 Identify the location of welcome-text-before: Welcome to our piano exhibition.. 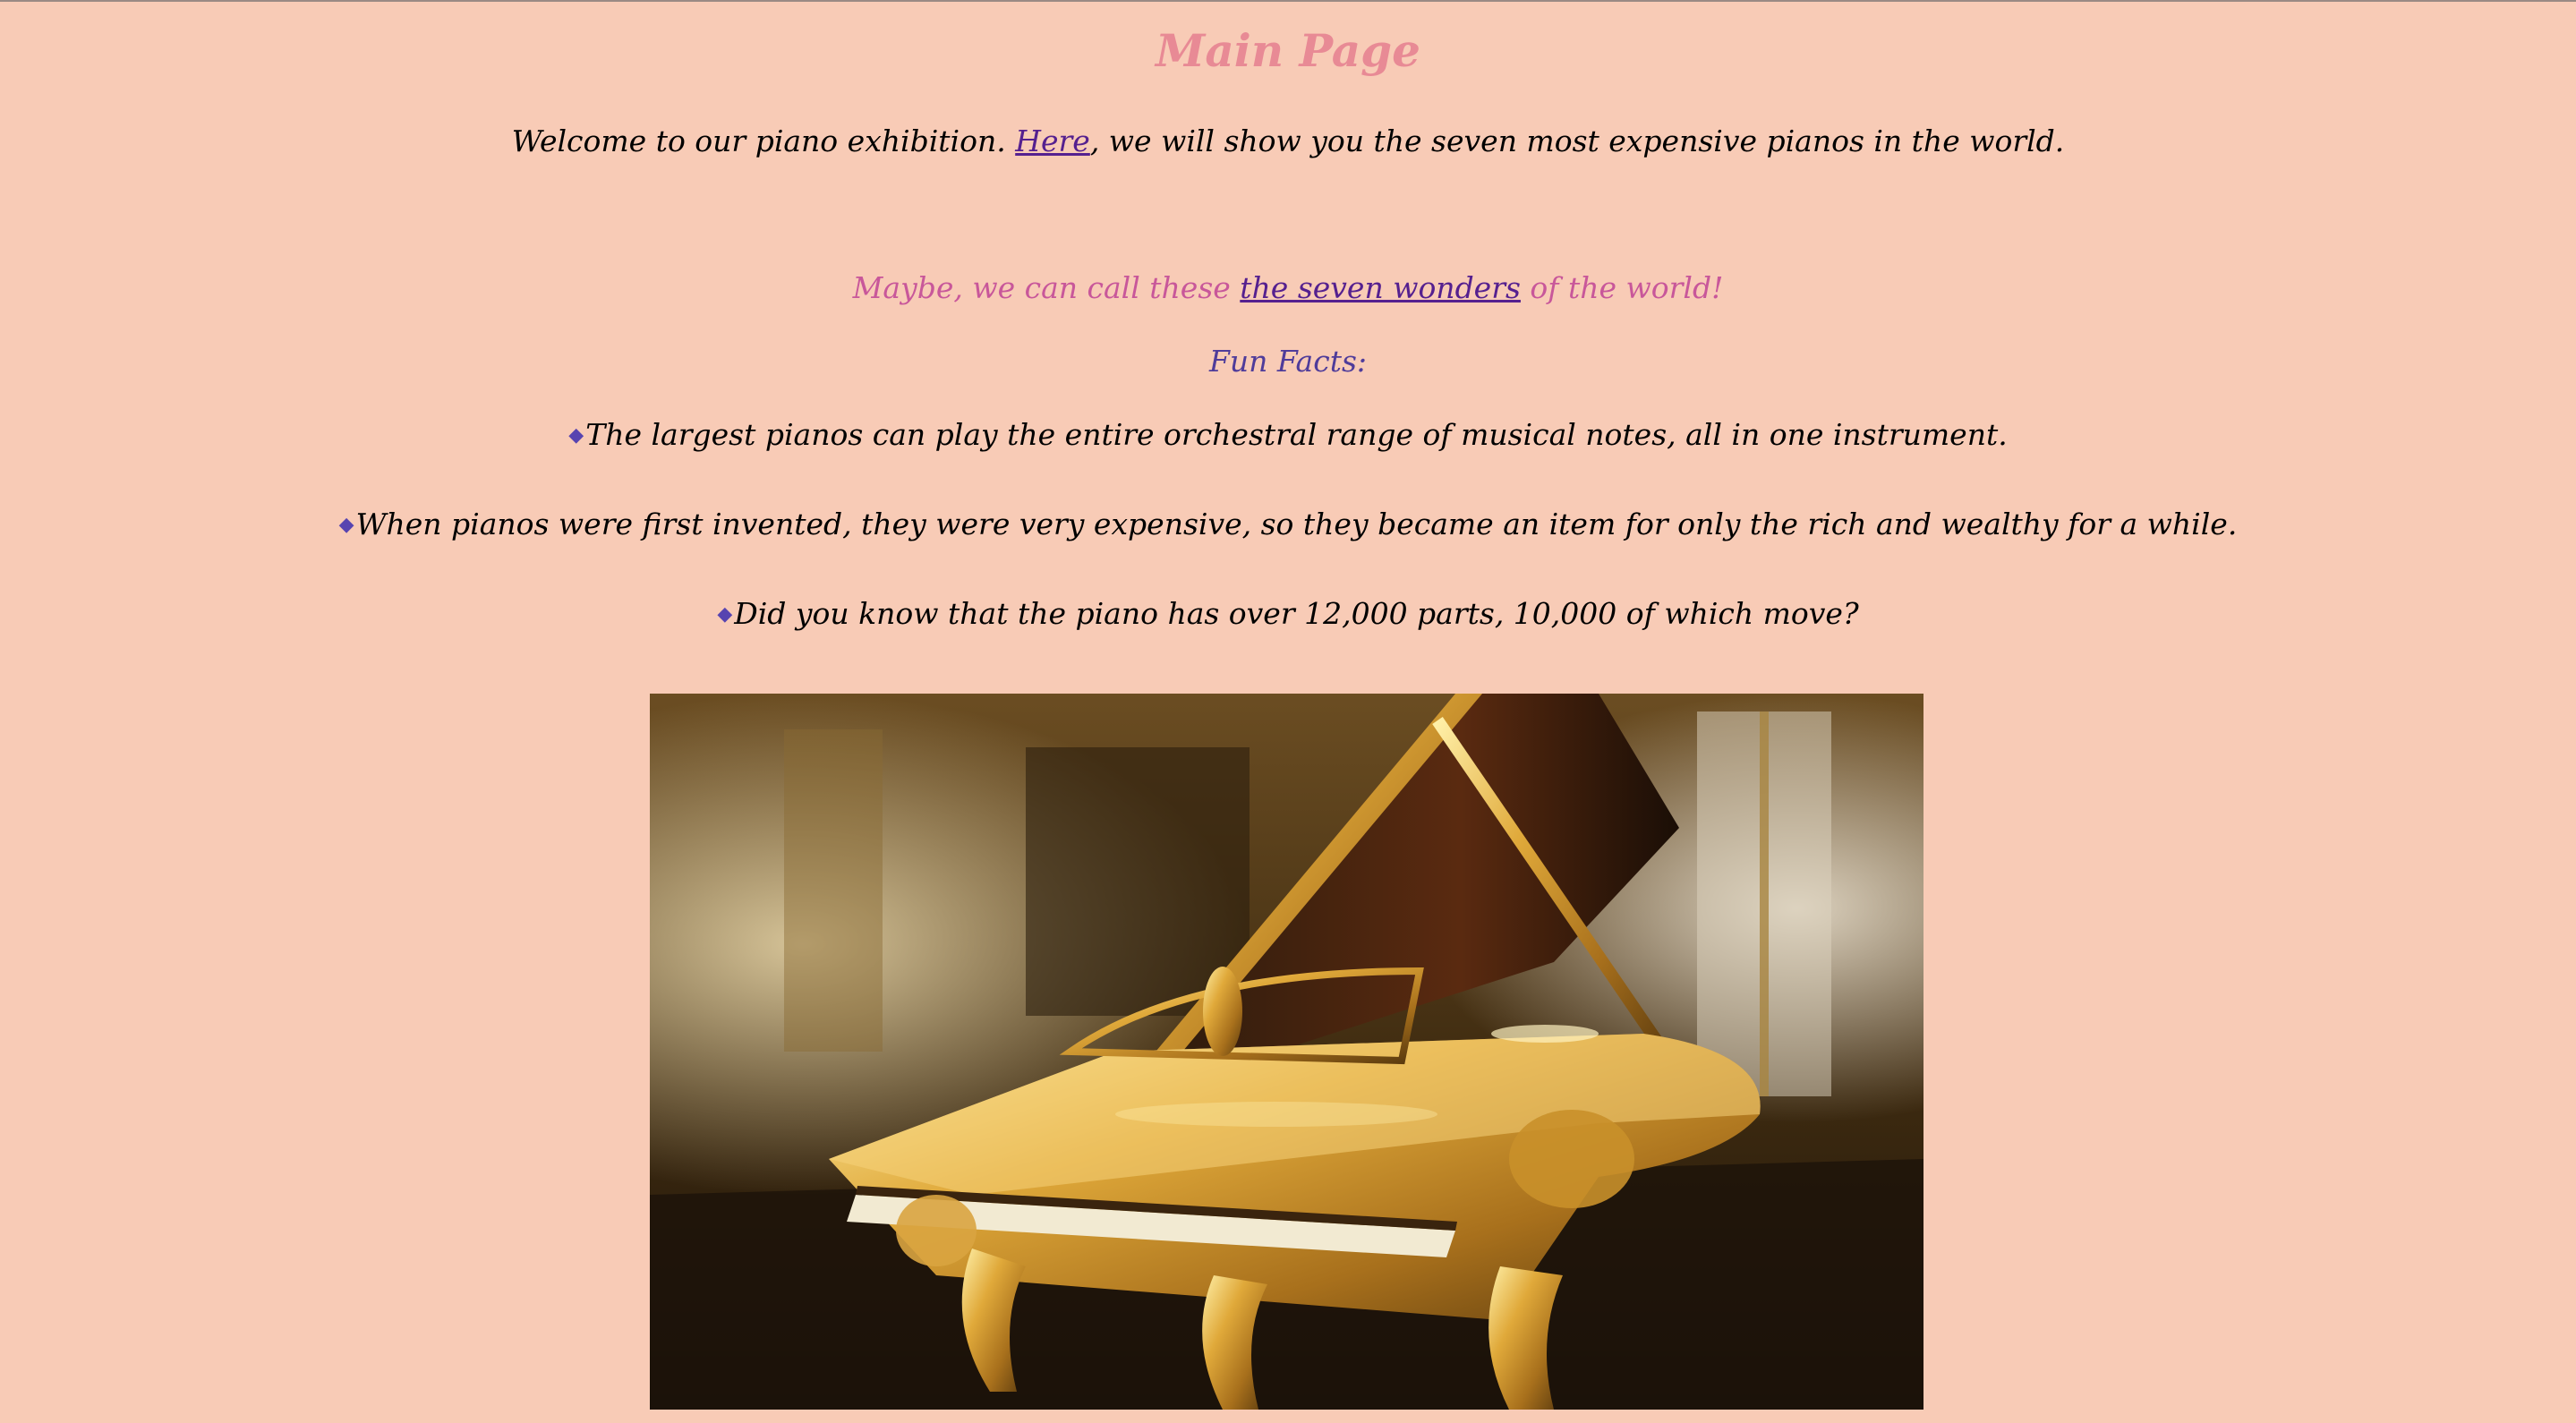
(763, 141).